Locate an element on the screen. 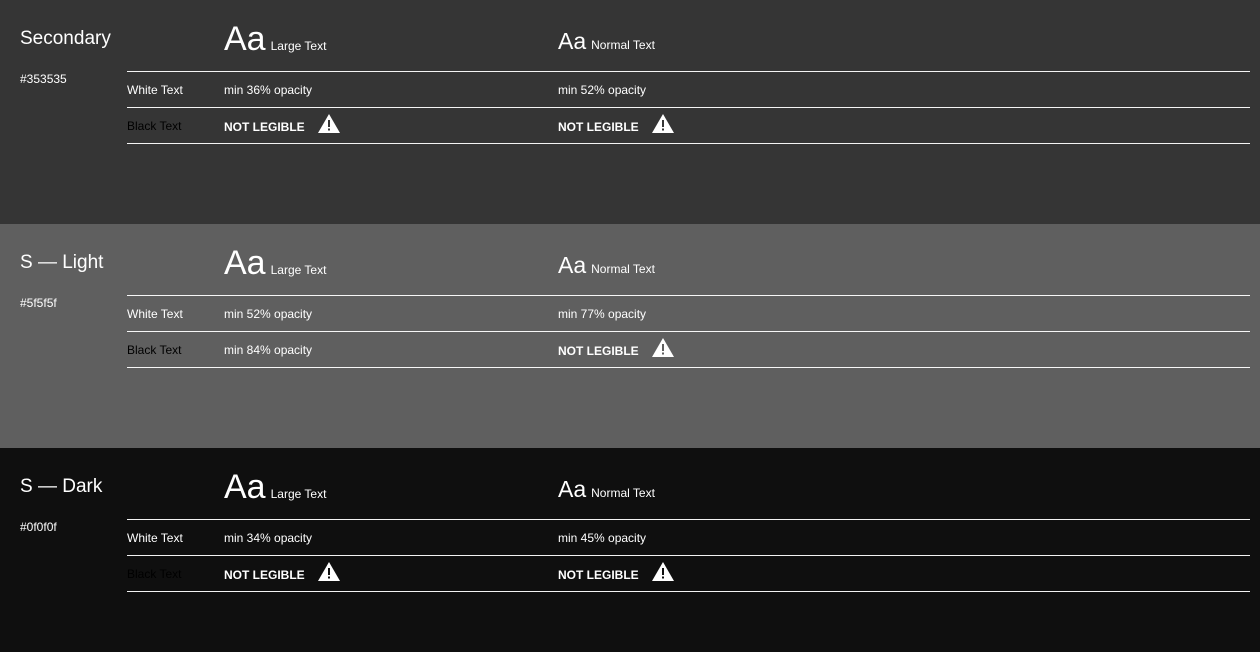  white-large-opacity: min 34% opacity is located at coordinates (268, 538).